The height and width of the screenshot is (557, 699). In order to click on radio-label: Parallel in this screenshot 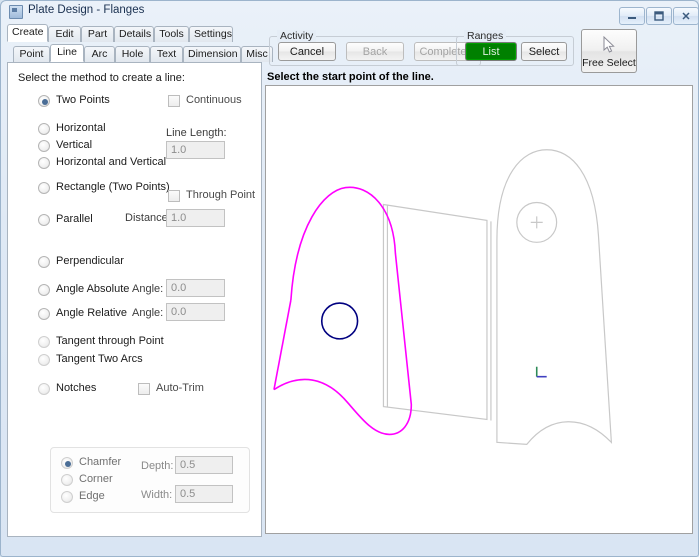, I will do `click(74, 219)`.